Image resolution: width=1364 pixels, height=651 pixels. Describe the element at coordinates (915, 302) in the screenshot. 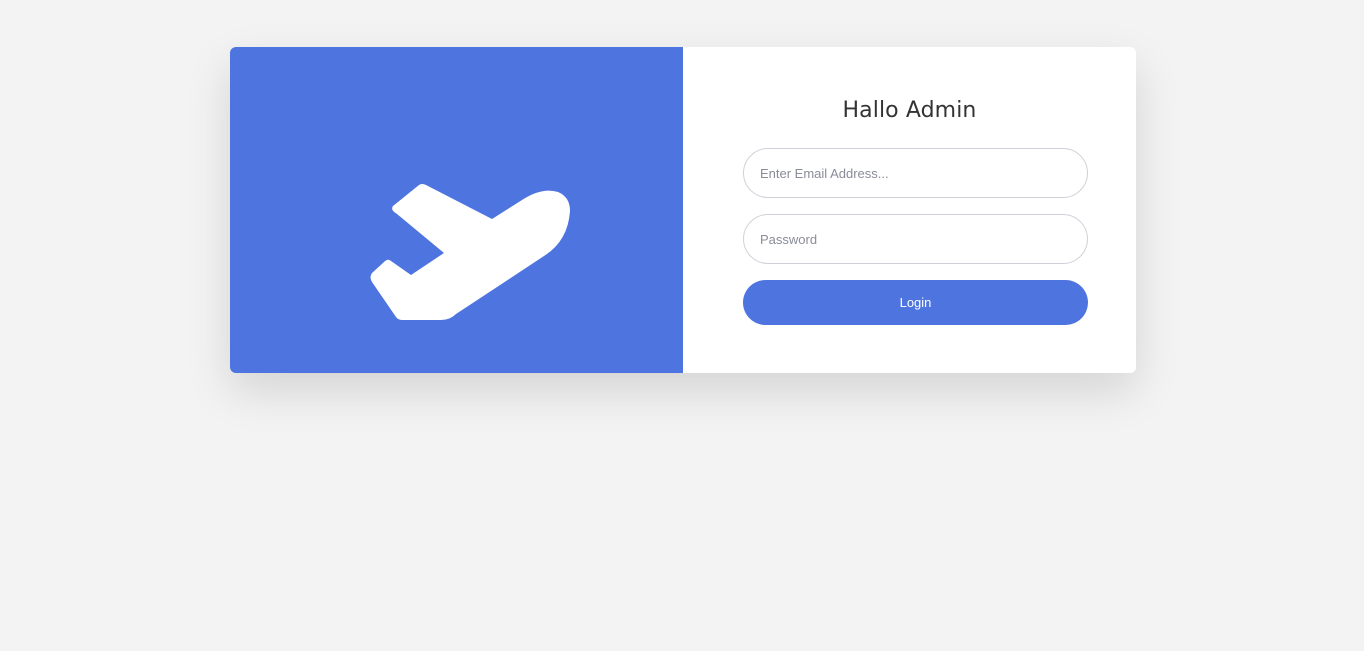

I see `login-button: Login` at that location.